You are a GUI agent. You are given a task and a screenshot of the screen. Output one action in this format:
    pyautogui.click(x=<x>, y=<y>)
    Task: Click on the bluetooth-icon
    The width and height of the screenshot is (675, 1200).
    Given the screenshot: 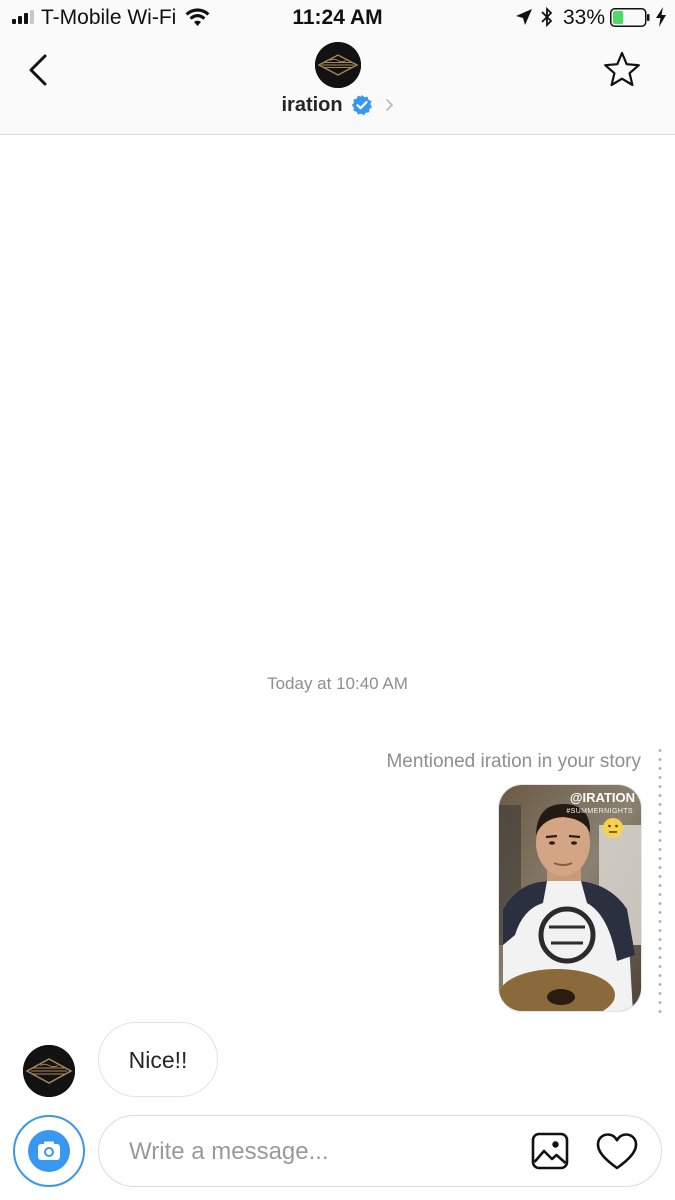 What is the action you would take?
    pyautogui.click(x=547, y=17)
    